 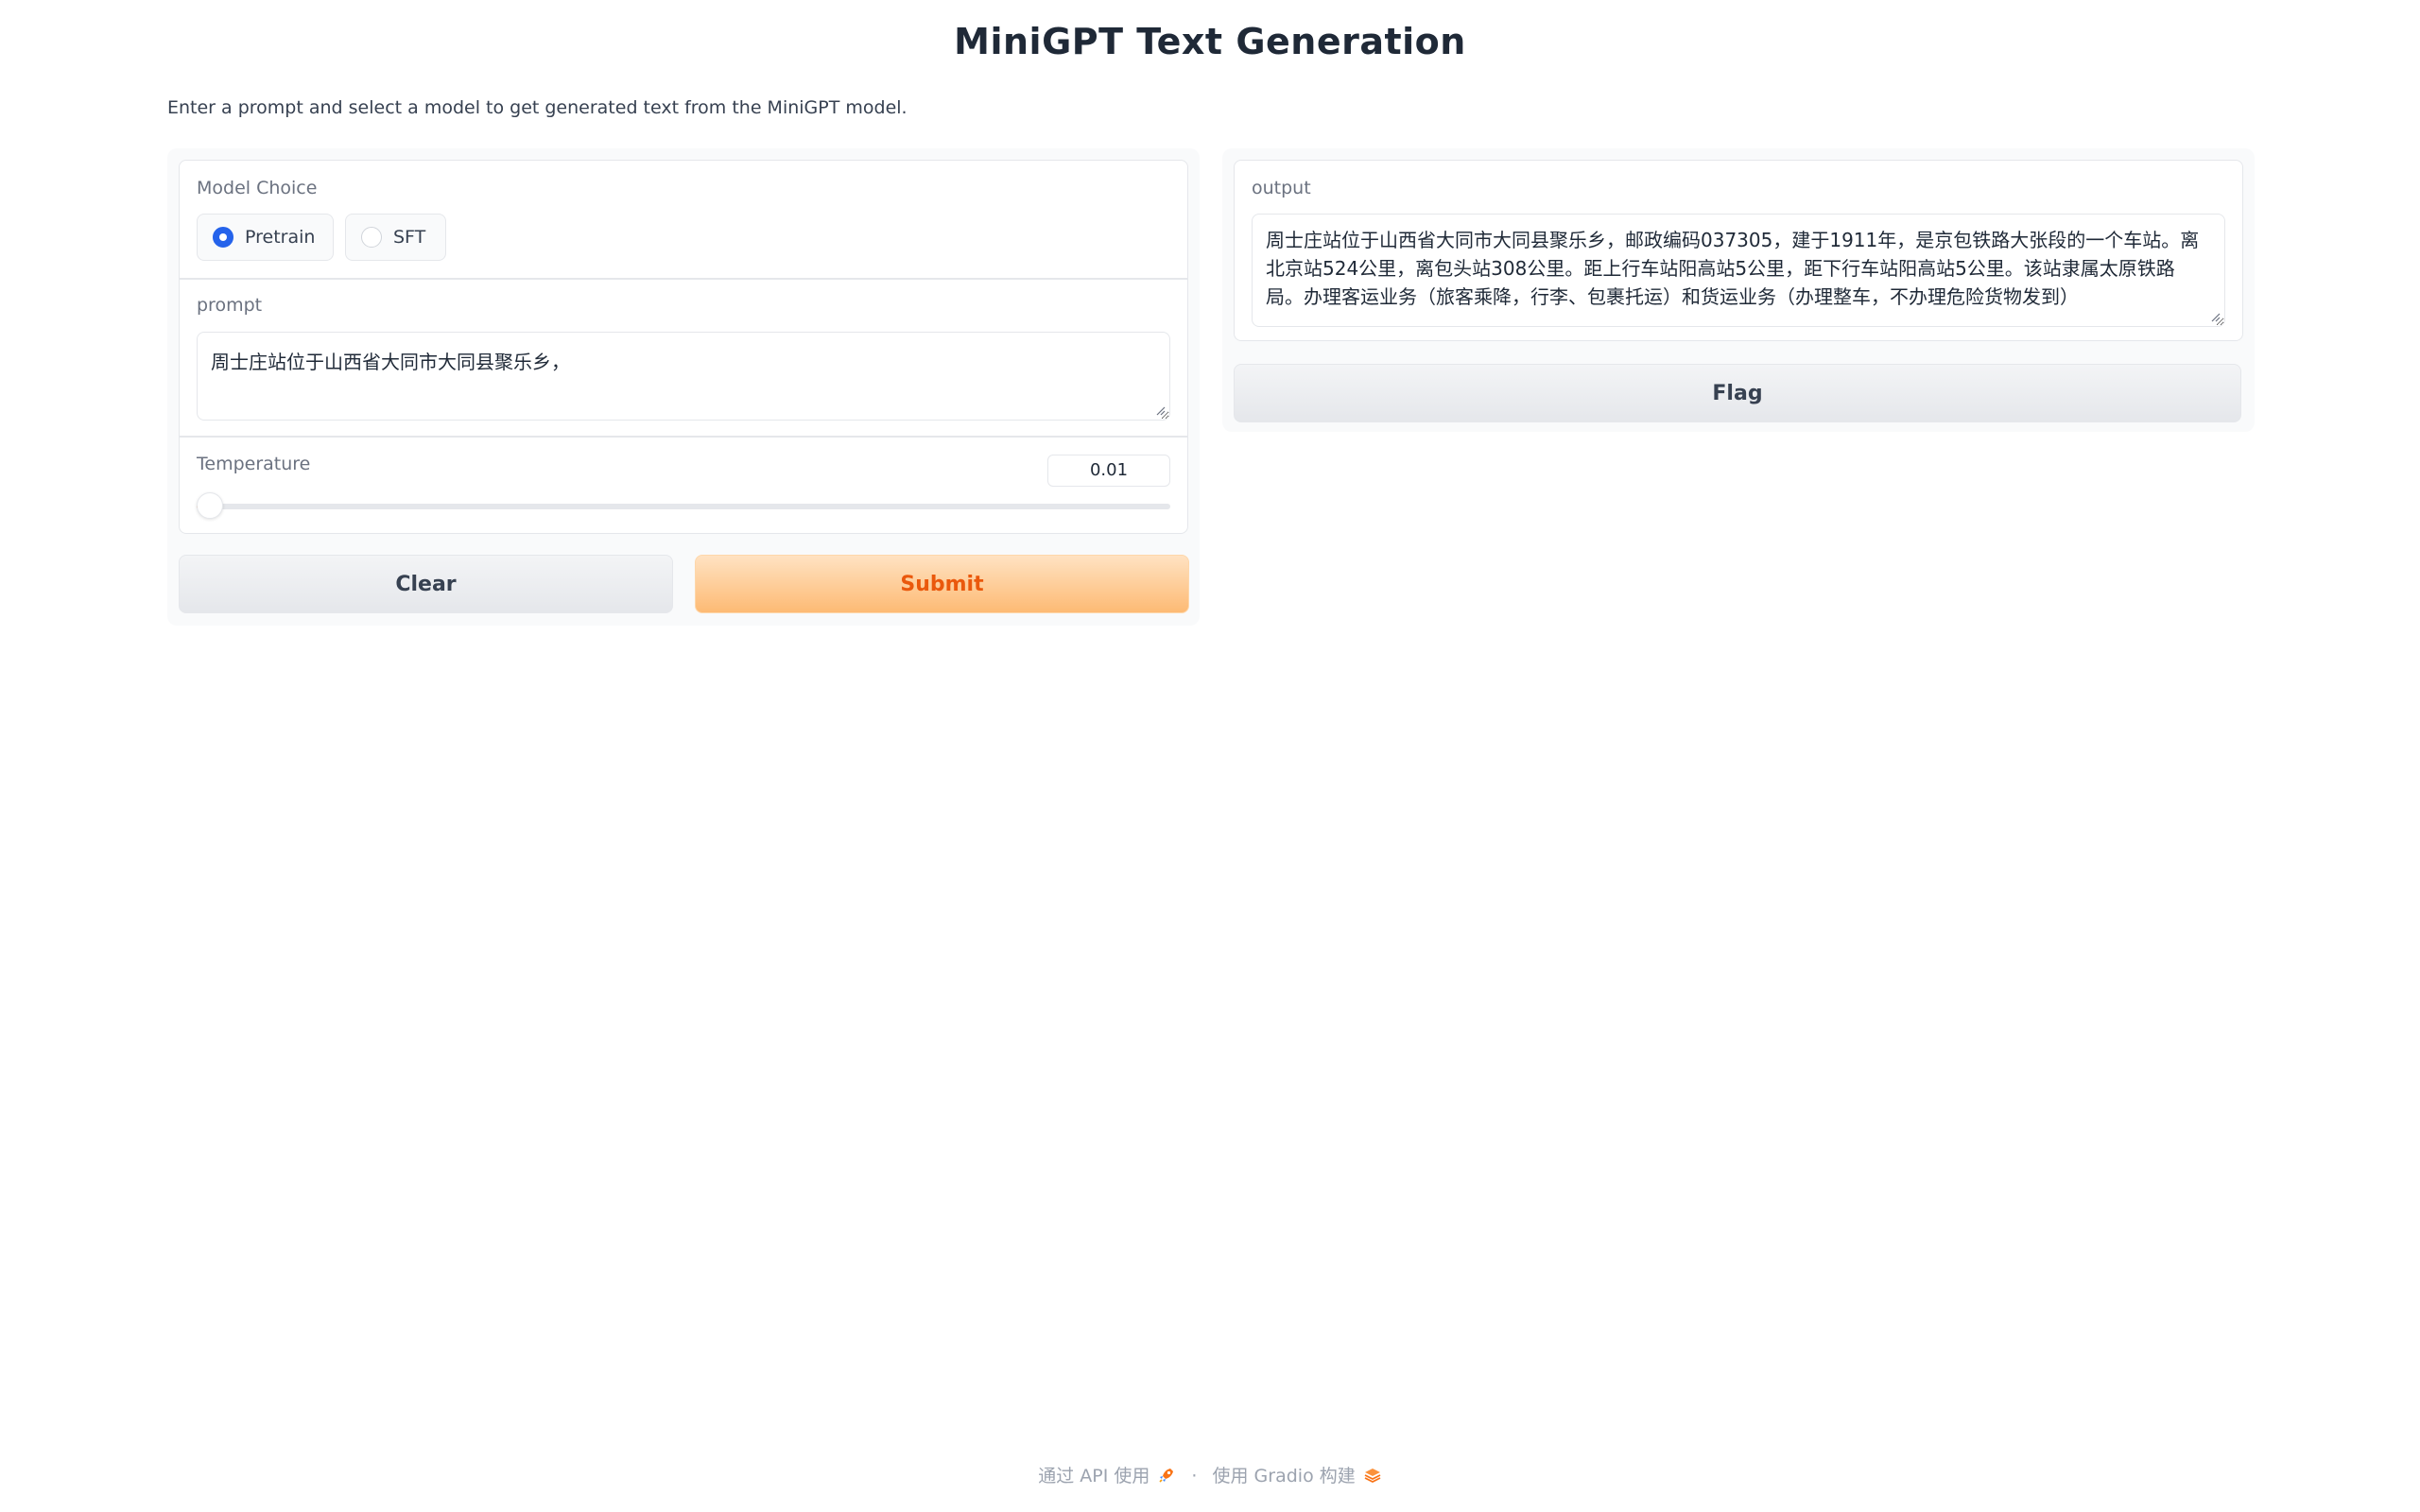 What do you see at coordinates (942, 584) in the screenshot?
I see `submit-button: Submit` at bounding box center [942, 584].